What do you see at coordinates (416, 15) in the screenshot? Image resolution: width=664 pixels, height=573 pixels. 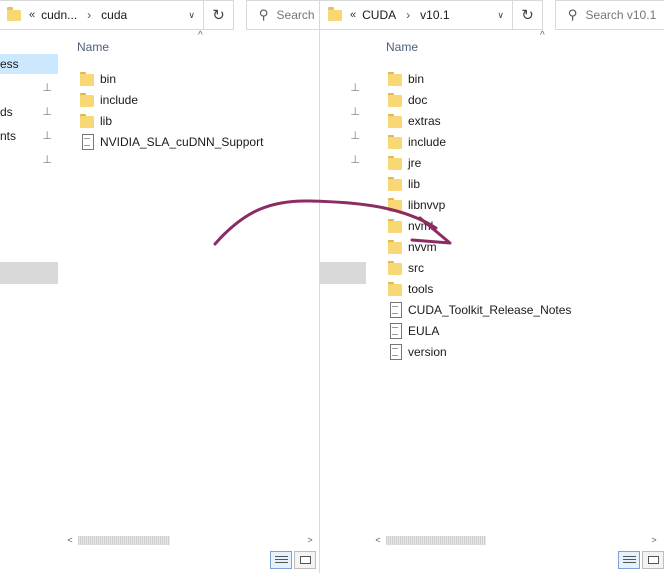 I see `address-bar: « CUDA › v10.1 ∨` at bounding box center [416, 15].